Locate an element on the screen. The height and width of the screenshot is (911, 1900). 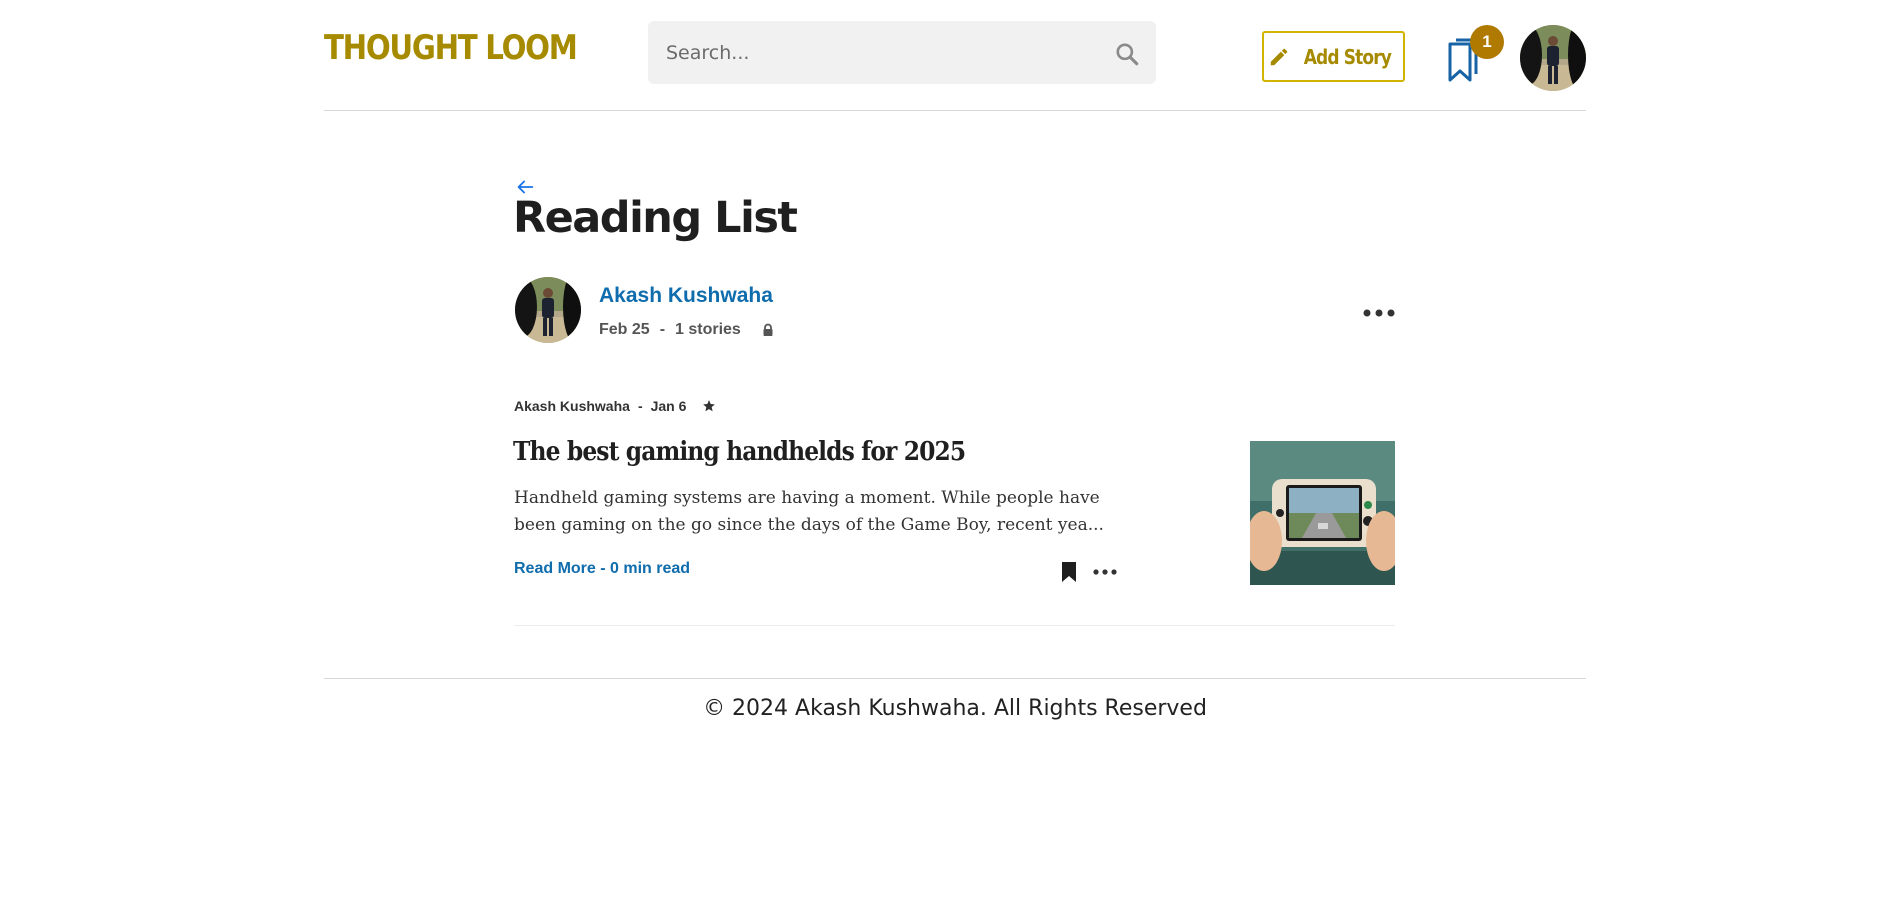
search-icon is located at coordinates (1127, 54).